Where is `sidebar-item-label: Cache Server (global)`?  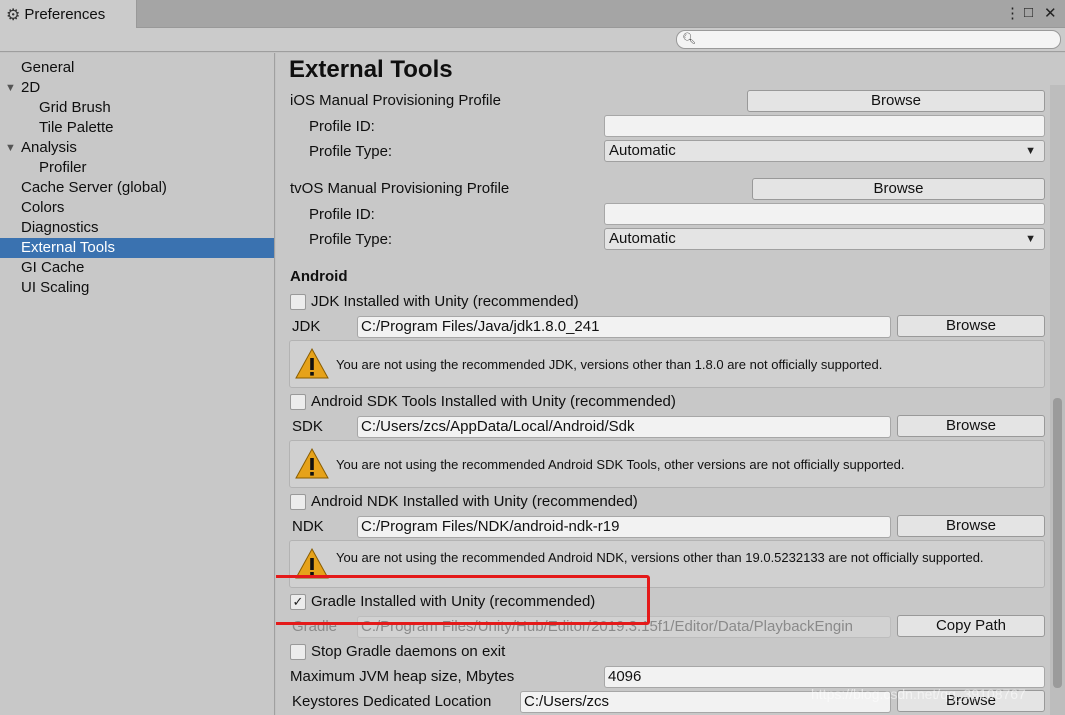
sidebar-item-label: Cache Server (global) is located at coordinates (94, 187).